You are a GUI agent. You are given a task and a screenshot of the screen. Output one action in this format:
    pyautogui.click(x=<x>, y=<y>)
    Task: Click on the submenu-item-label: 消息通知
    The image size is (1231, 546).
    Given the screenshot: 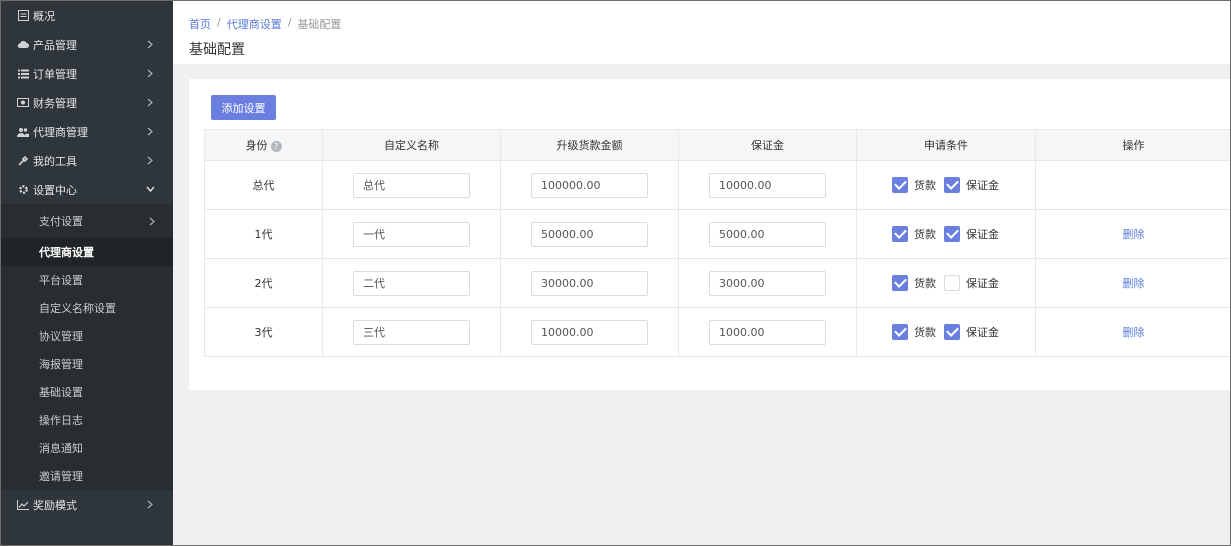 What is the action you would take?
    pyautogui.click(x=61, y=448)
    